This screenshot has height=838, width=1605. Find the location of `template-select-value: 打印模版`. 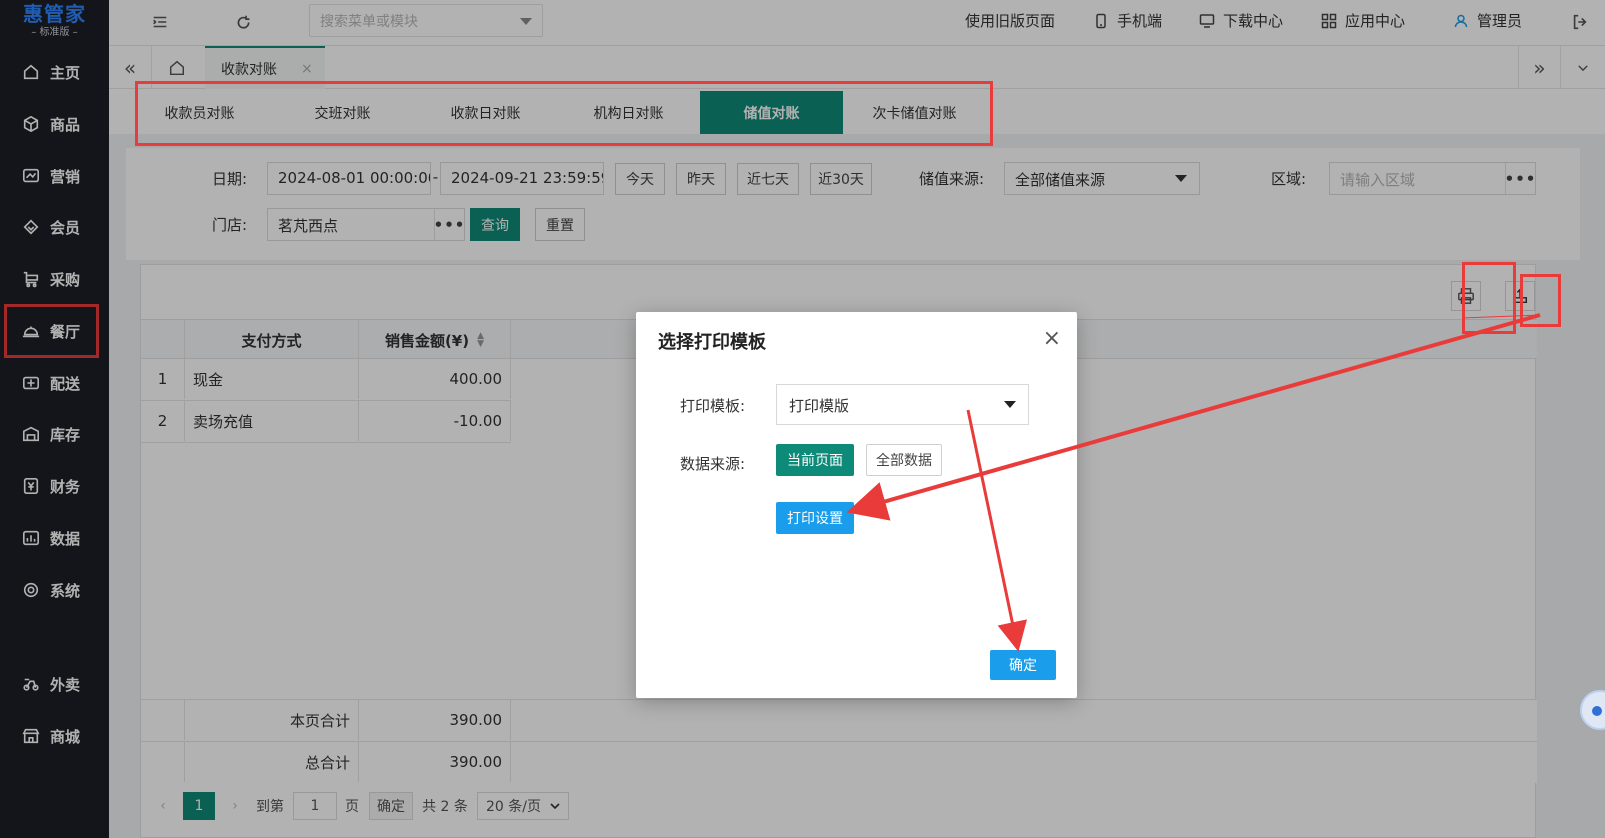

template-select-value: 打印模版 is located at coordinates (819, 406).